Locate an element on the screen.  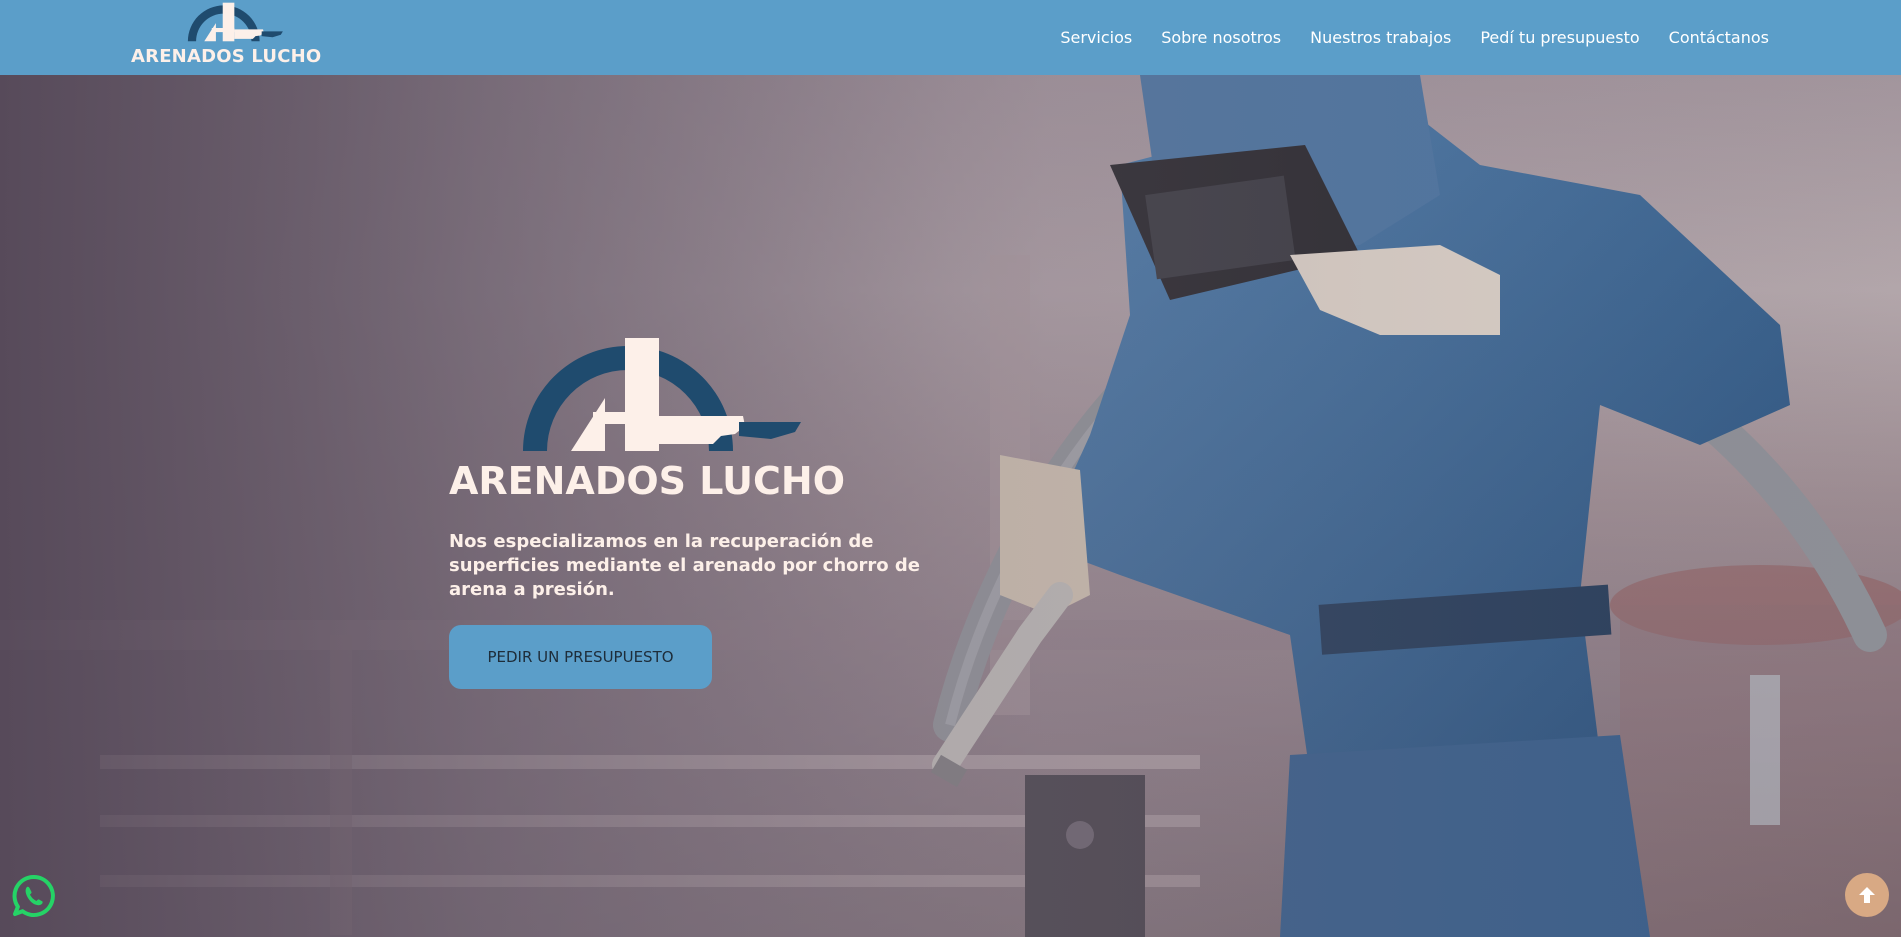
nav-item-servicios: Servicios is located at coordinates (1096, 37).